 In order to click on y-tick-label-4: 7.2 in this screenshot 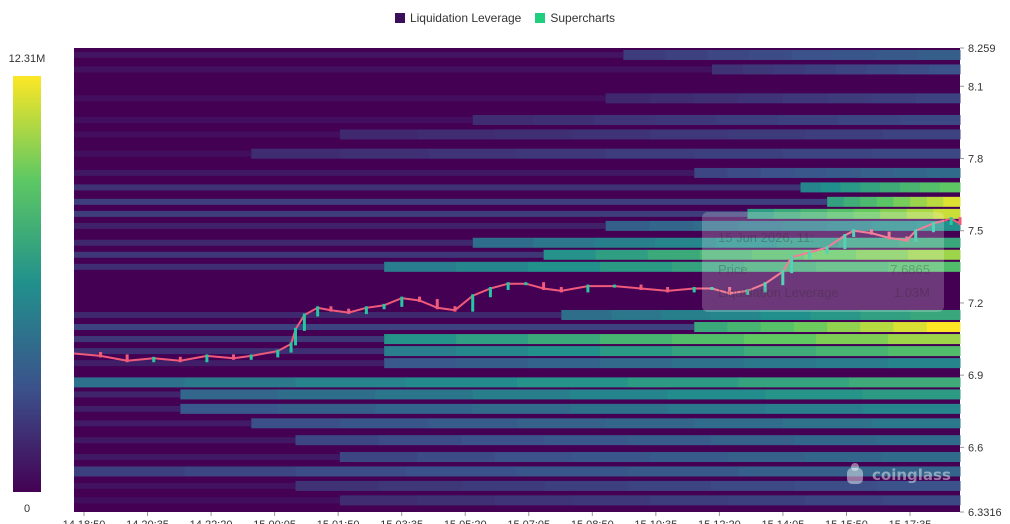, I will do `click(975, 304)`.